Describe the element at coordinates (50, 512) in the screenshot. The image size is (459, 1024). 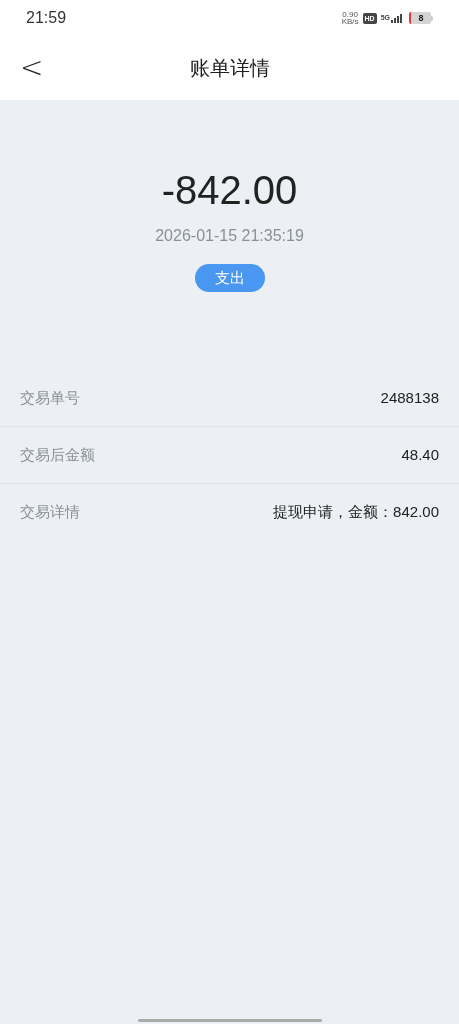
I see `detail-label: 交易详情` at that location.